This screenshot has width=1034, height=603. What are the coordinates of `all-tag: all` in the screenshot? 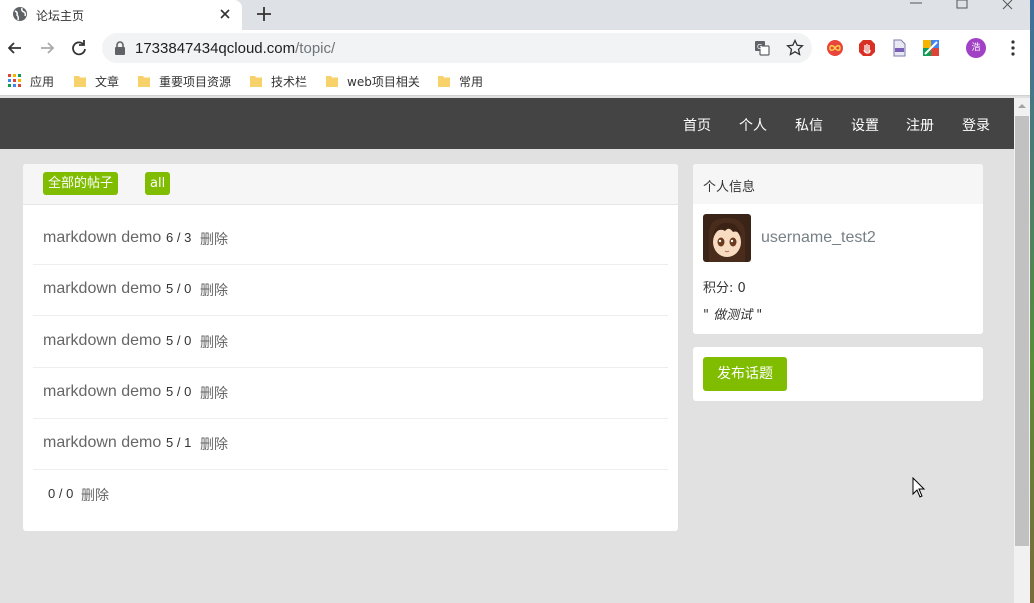 It's located at (158, 183).